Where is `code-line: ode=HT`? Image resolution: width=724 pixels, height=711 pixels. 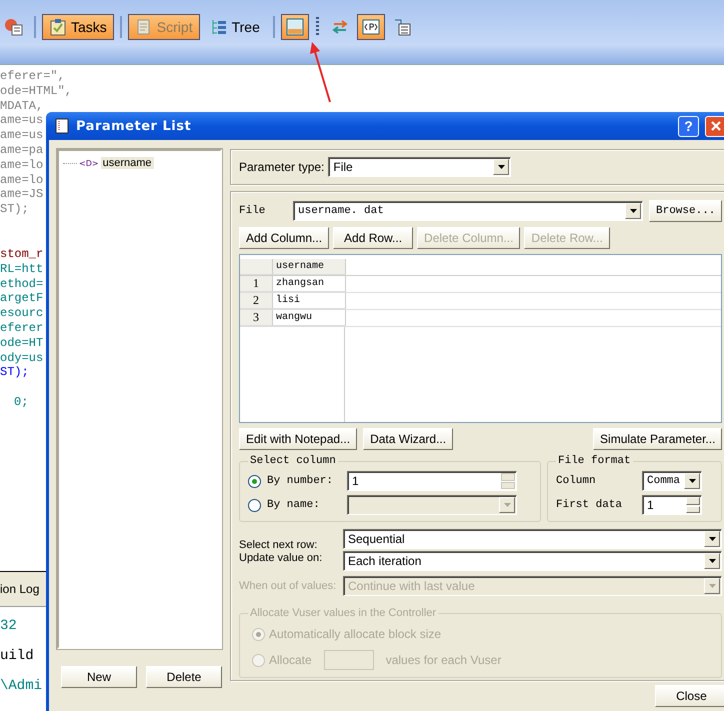
code-line: ode=HT is located at coordinates (22, 343).